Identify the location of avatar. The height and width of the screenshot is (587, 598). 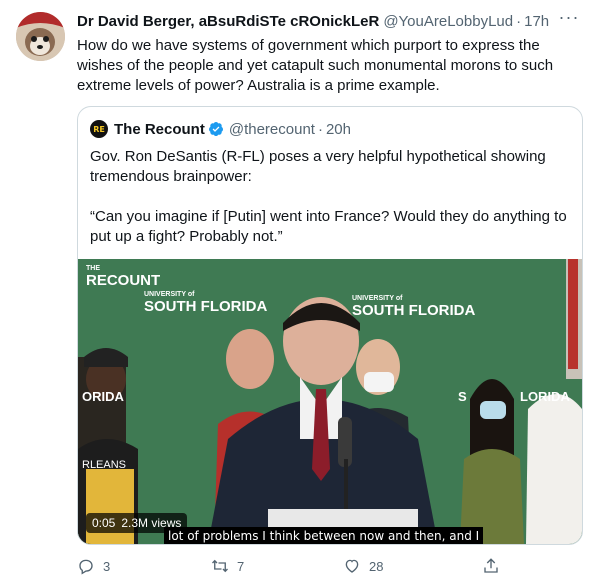
(40, 36).